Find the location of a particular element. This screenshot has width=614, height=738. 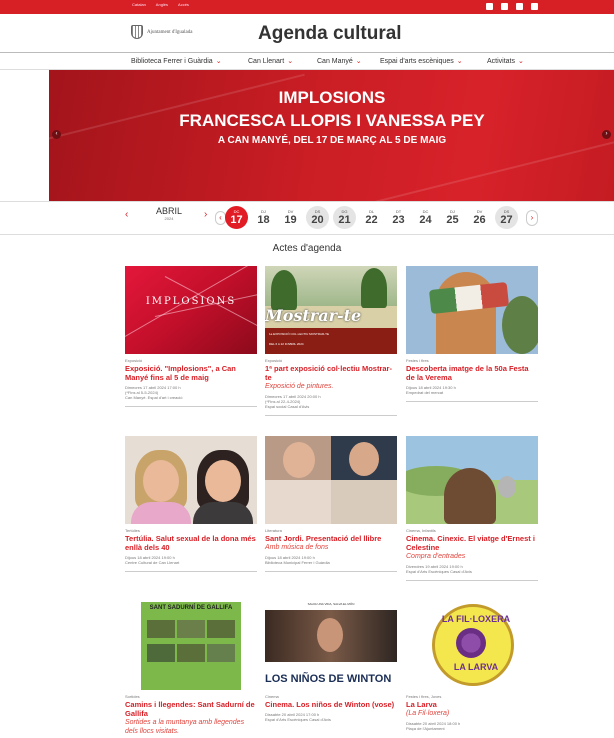

day-number: 25 is located at coordinates (452, 220).